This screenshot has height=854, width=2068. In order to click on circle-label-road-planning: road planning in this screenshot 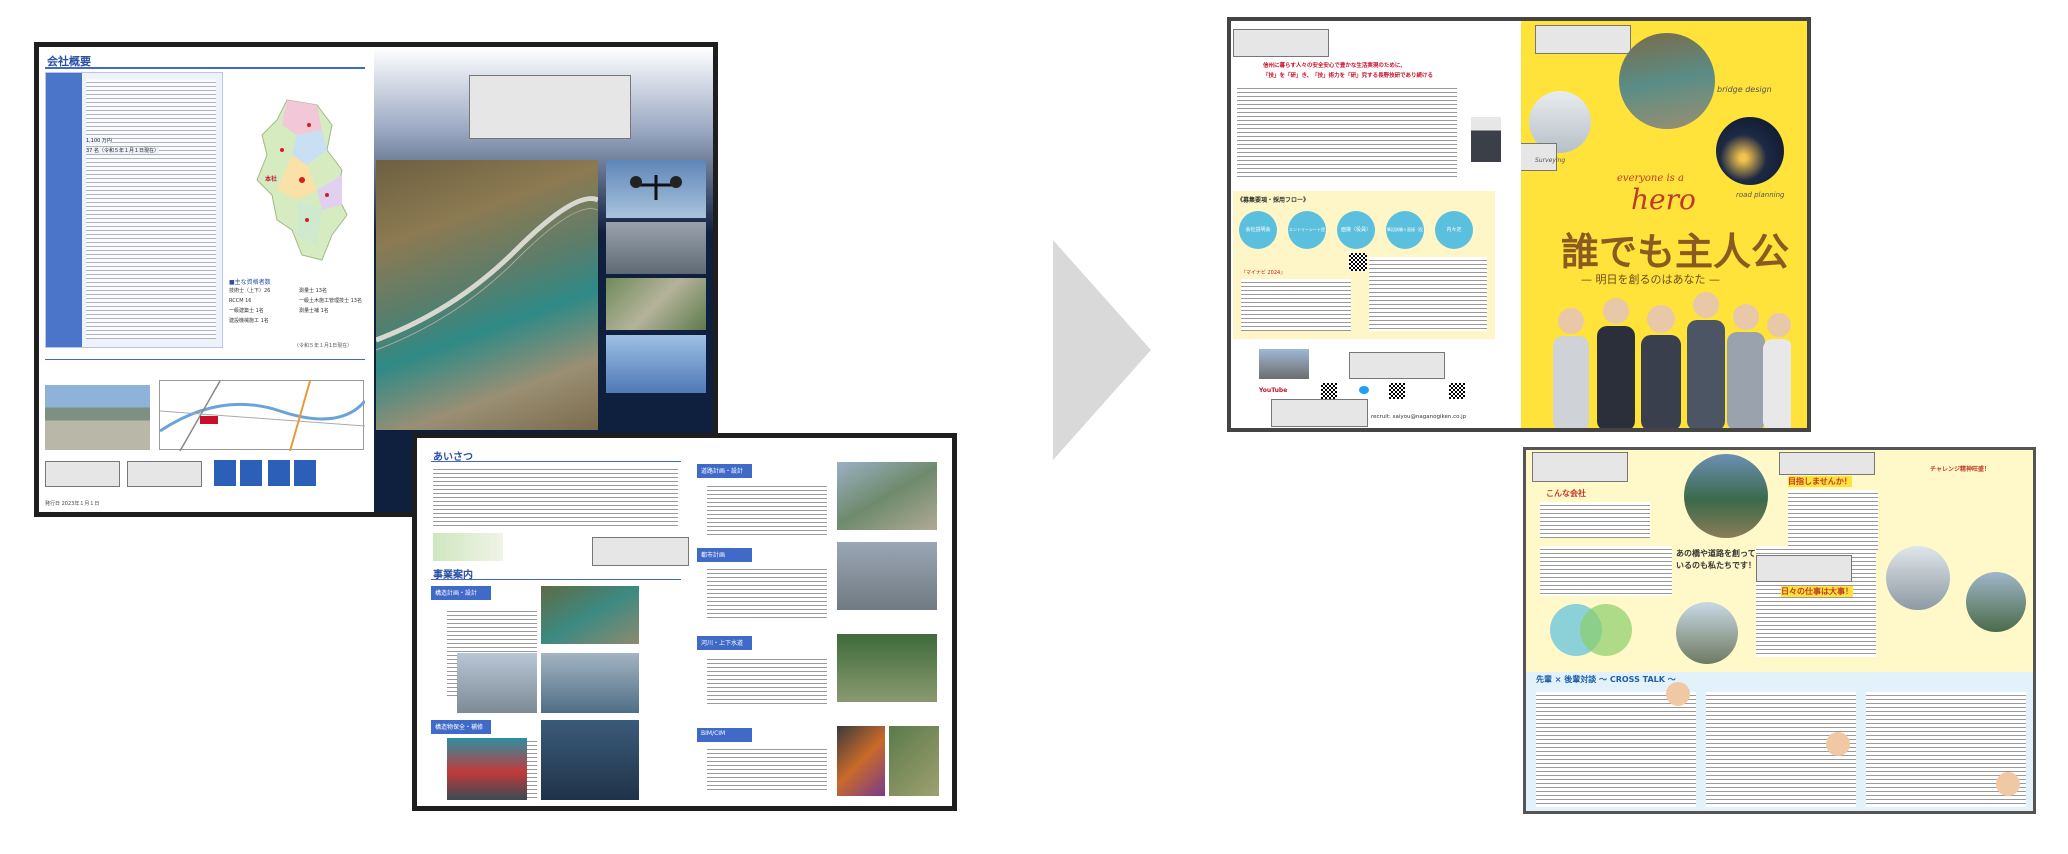, I will do `click(1760, 195)`.